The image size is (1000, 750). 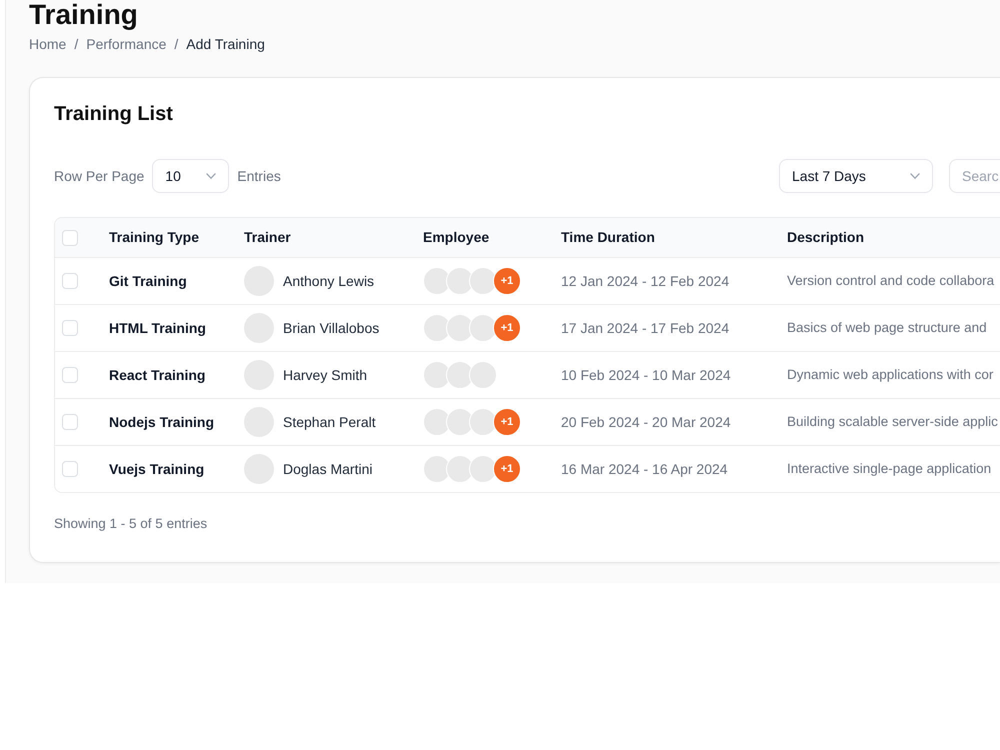 I want to click on description-text: Version control and code collabora, so click(x=890, y=280).